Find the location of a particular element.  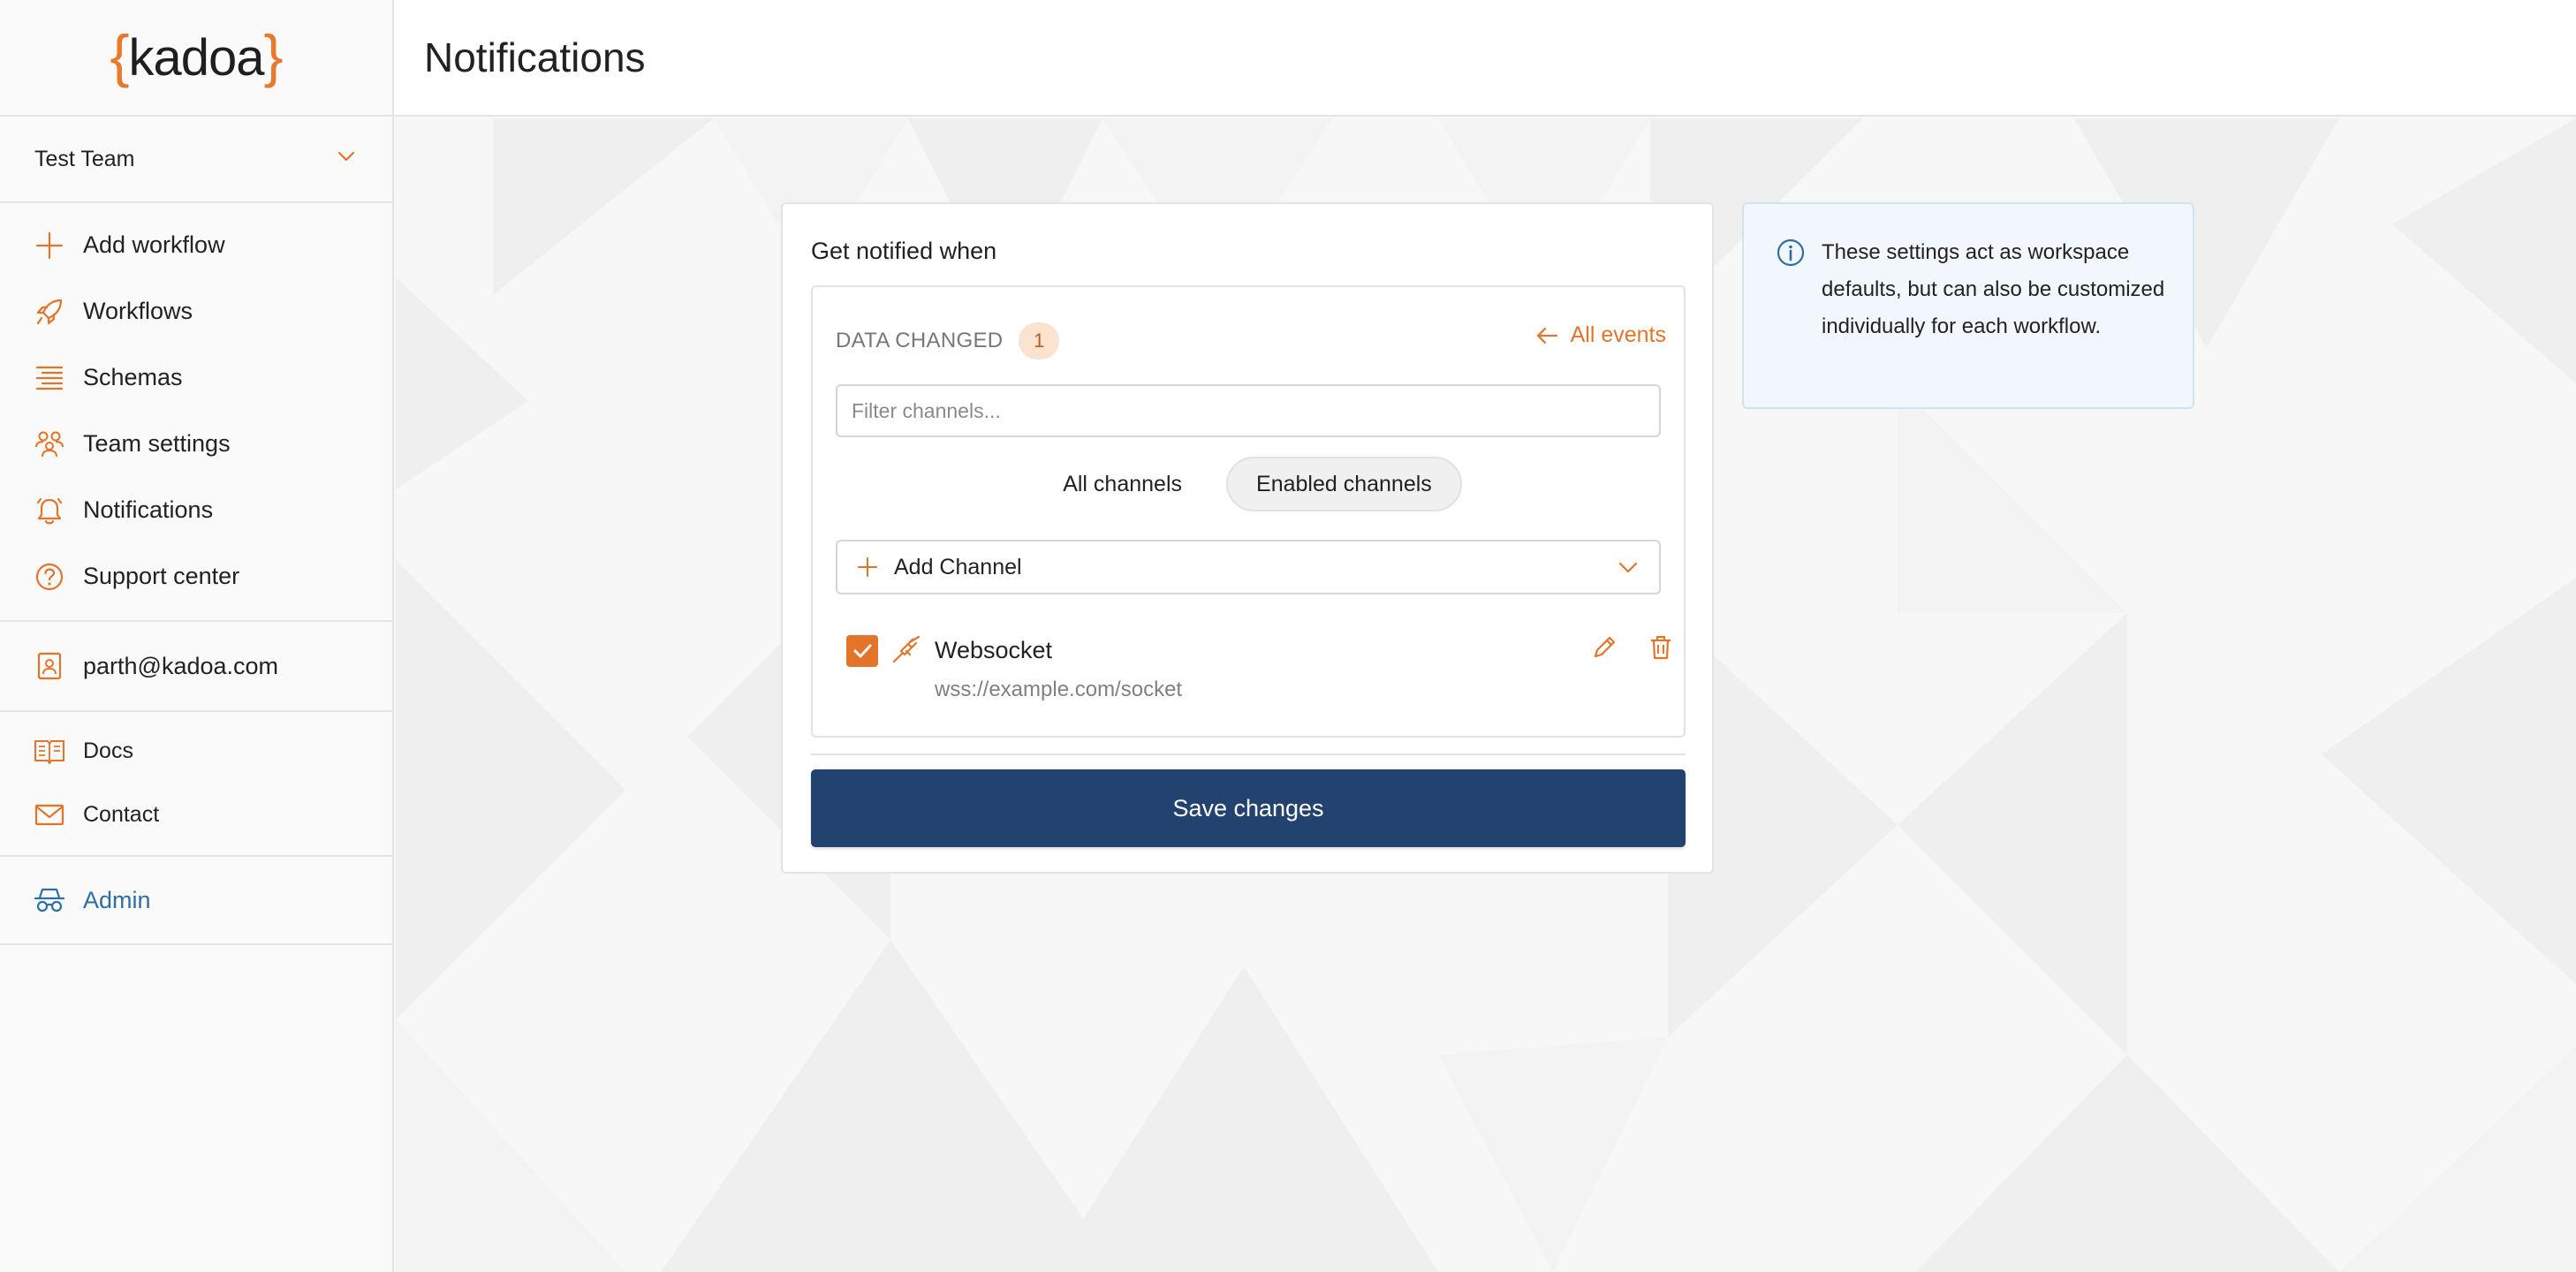

checkmark-icon is located at coordinates (863, 651).